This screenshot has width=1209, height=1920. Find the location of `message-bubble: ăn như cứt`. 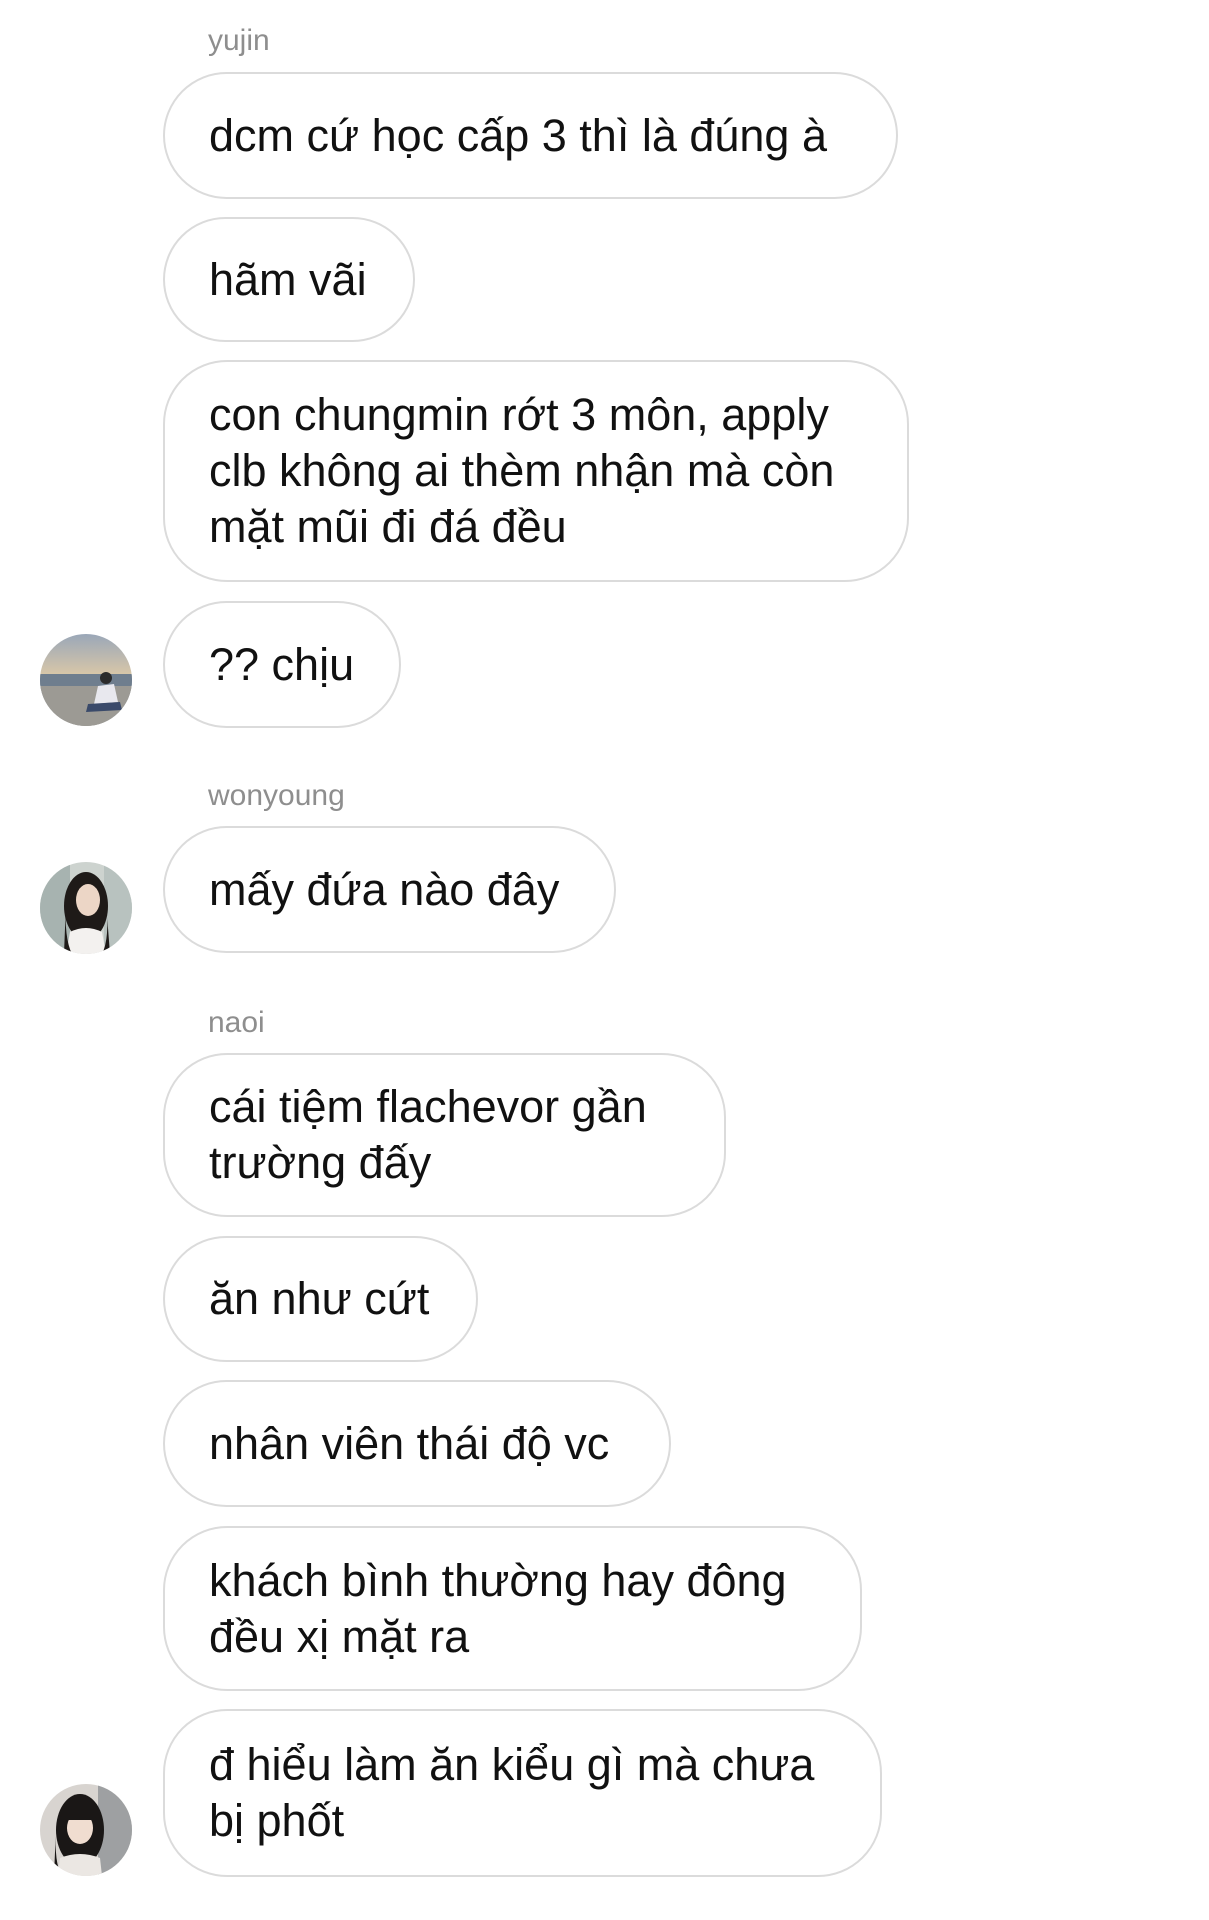

message-bubble: ăn như cứt is located at coordinates (320, 1299).